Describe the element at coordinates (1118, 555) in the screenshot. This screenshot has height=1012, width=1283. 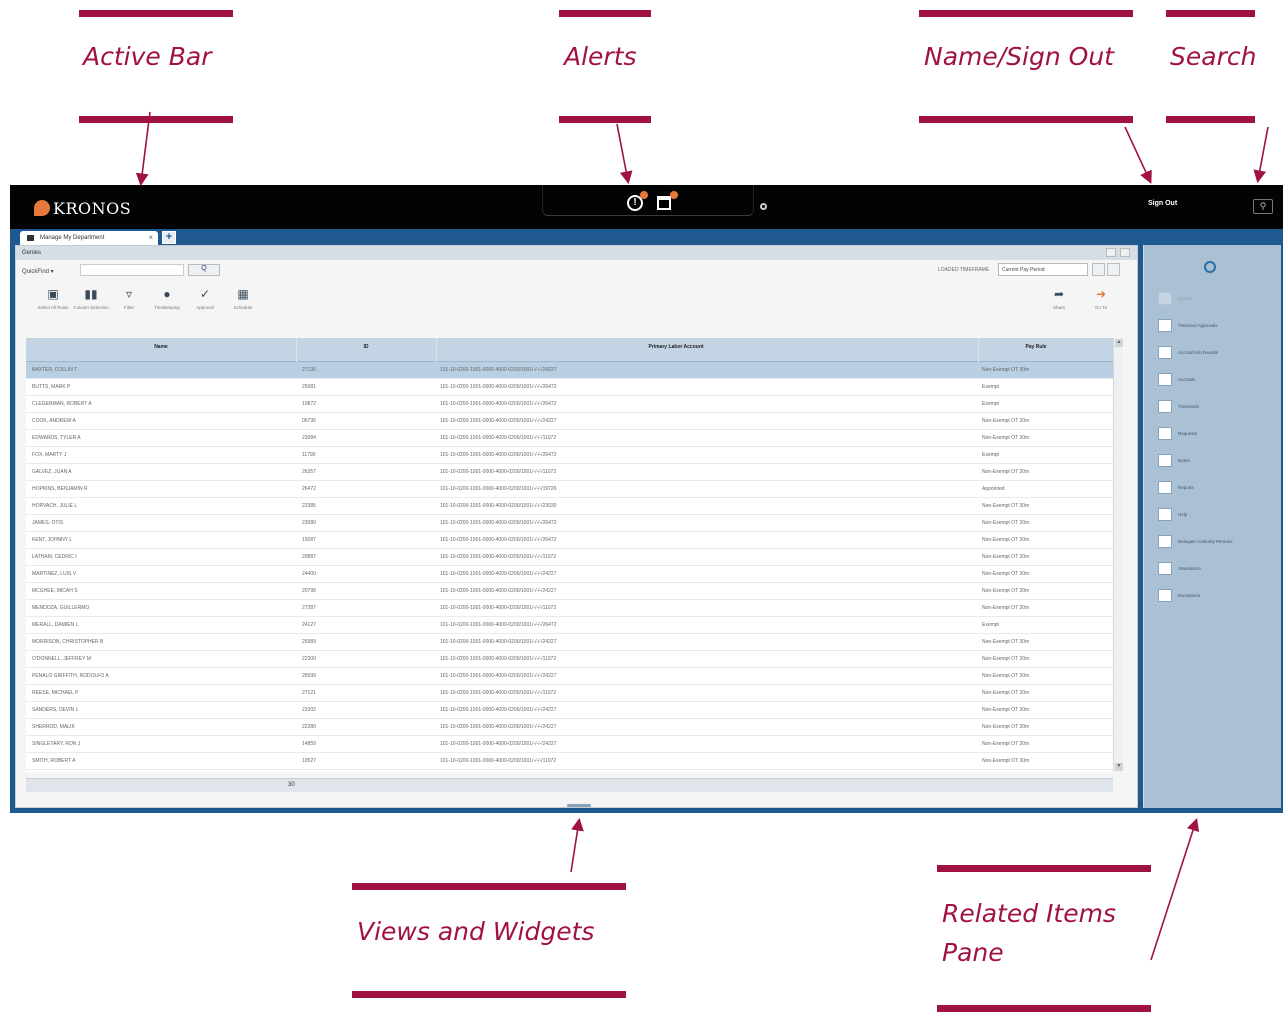
I see `table-scrollbar: ▲ ▼` at that location.